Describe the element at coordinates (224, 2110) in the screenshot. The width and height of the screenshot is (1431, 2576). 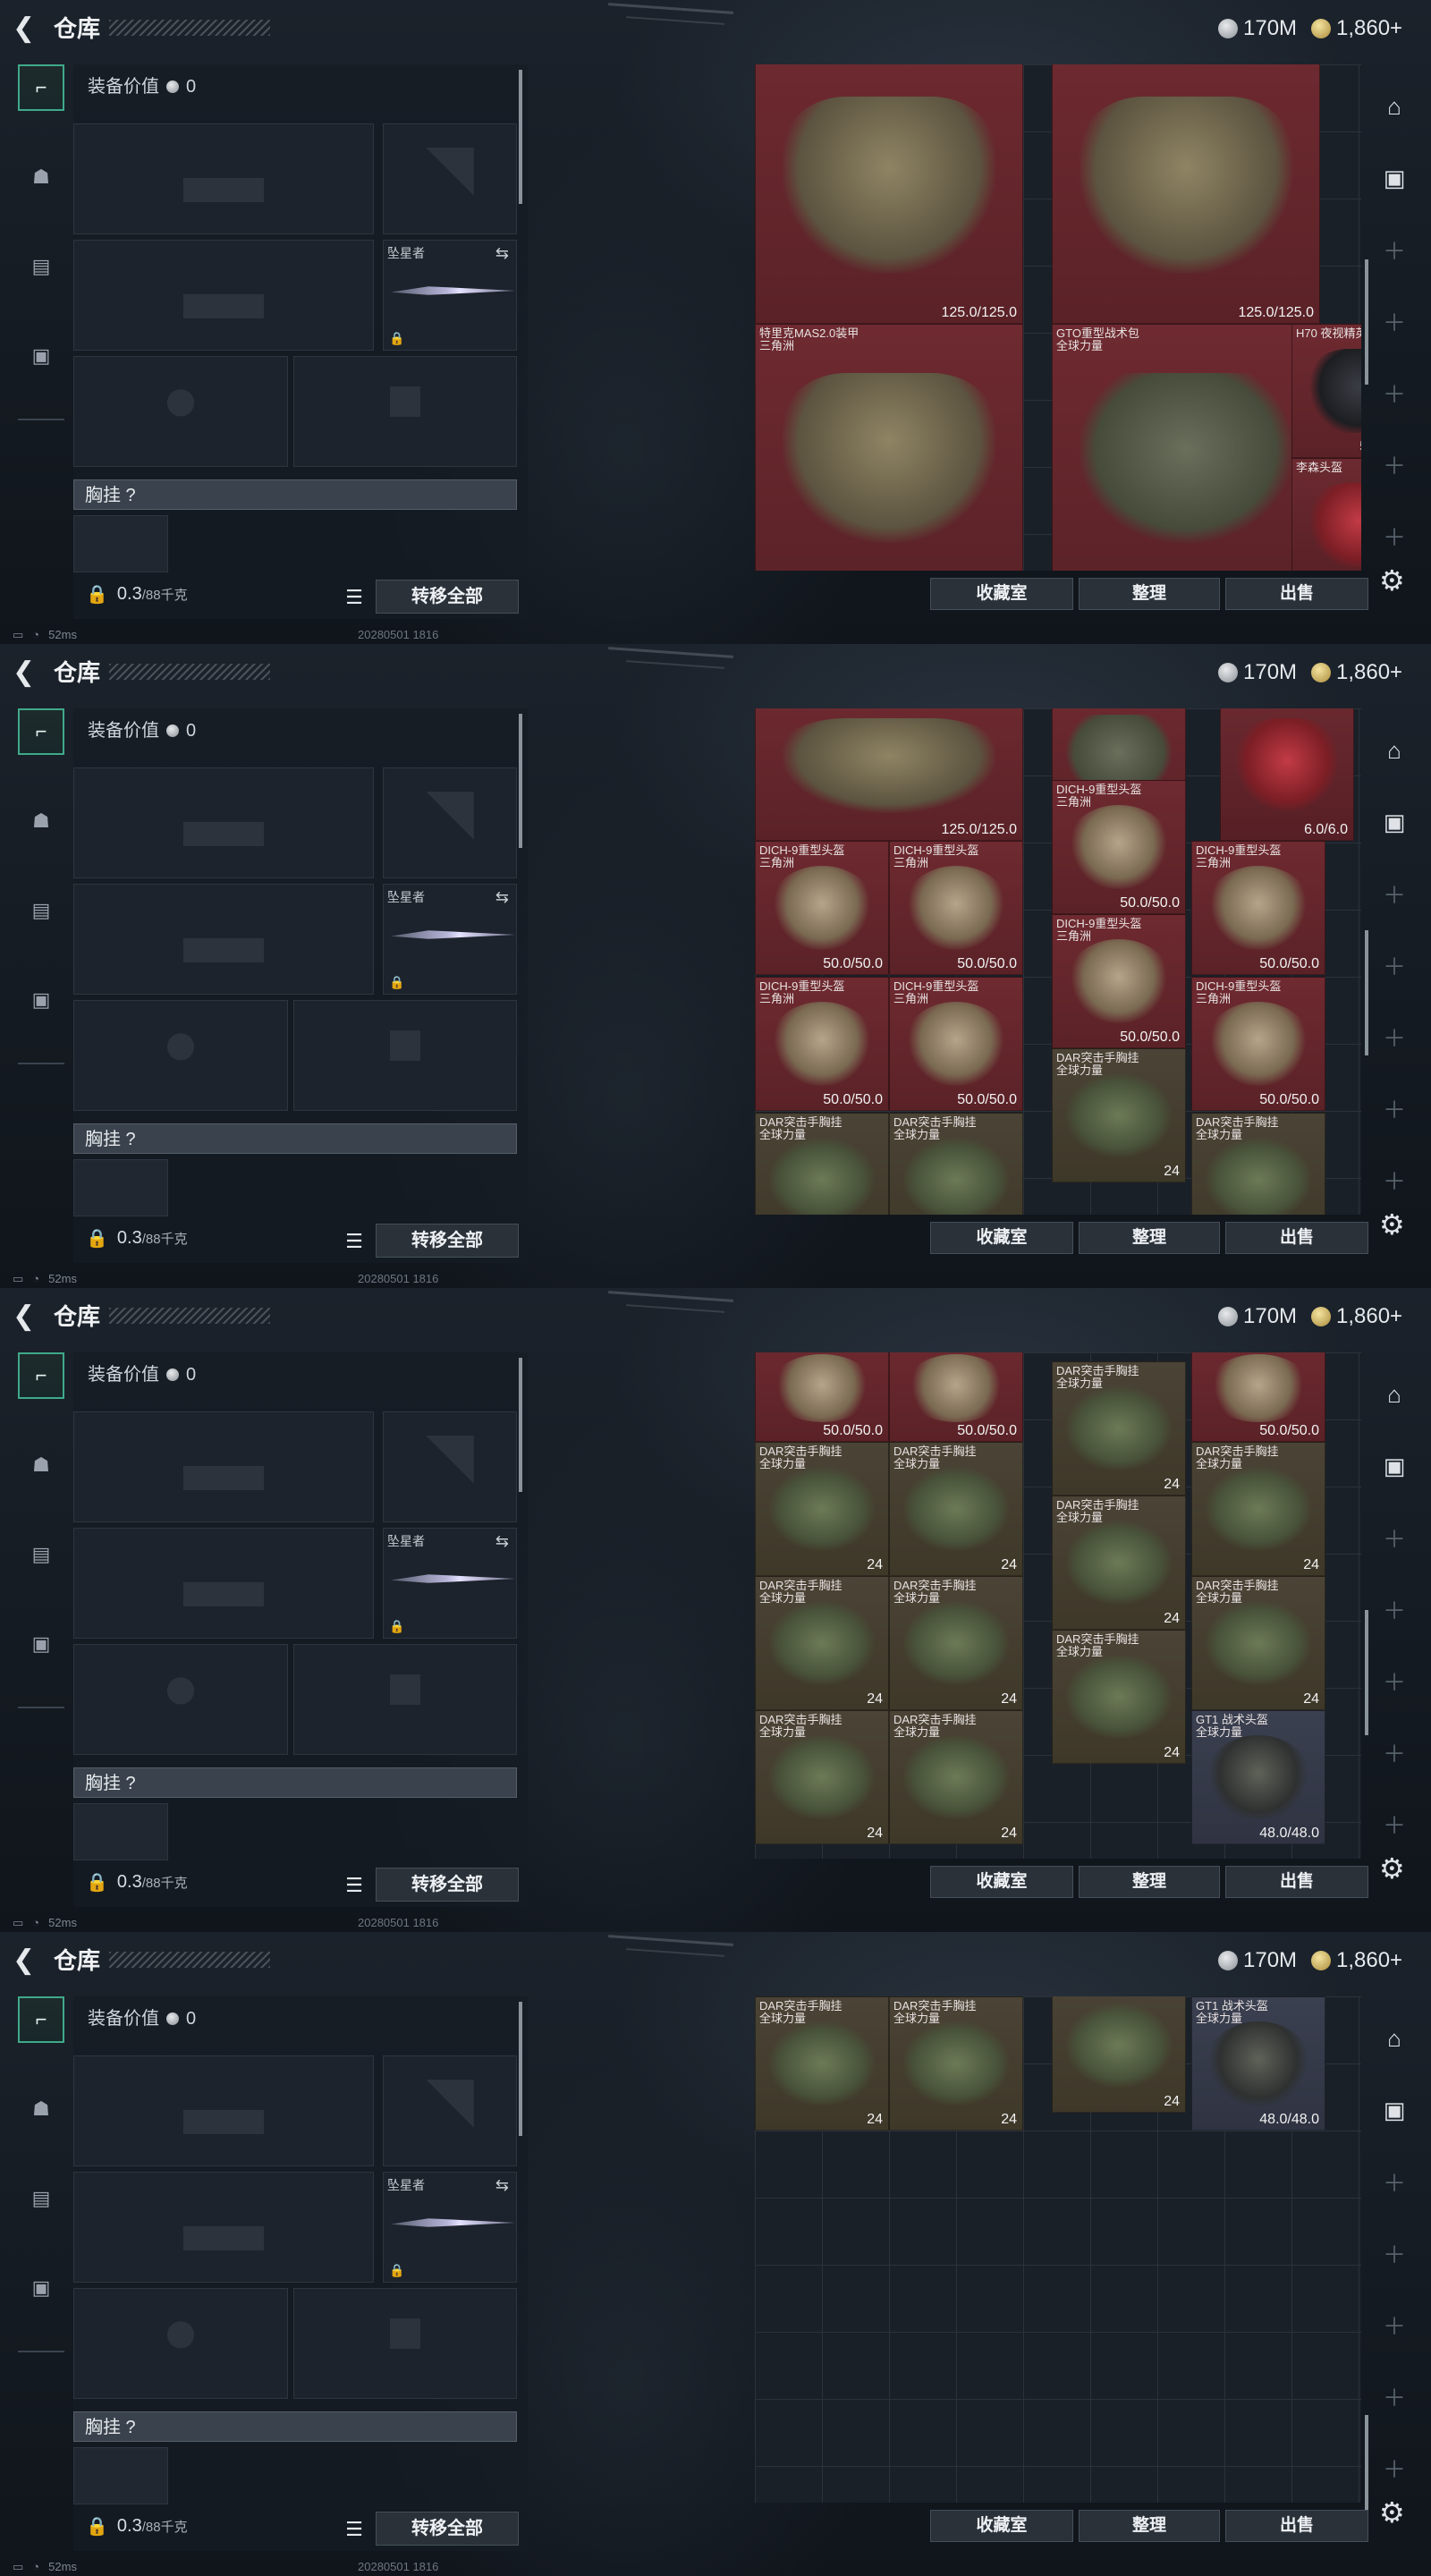
I see `primary-weapon-slot: ▬` at that location.